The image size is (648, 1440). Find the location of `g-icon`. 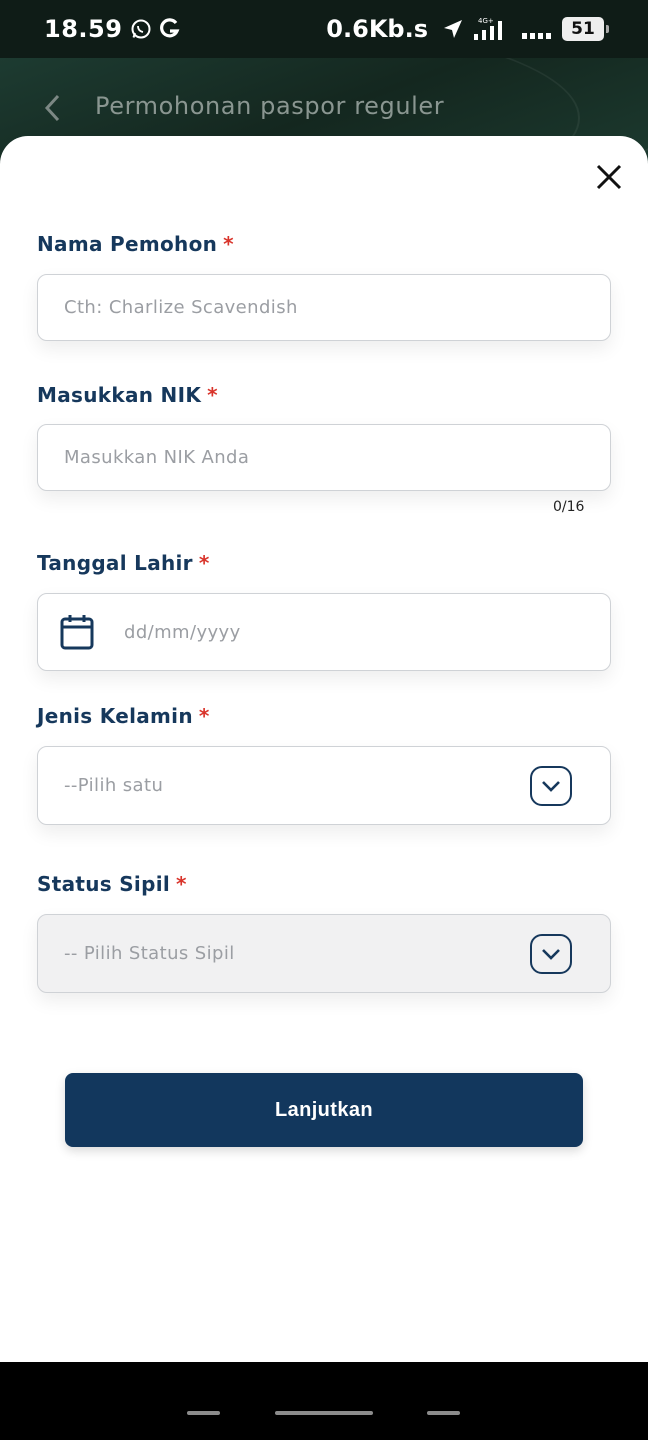

g-icon is located at coordinates (170, 29).